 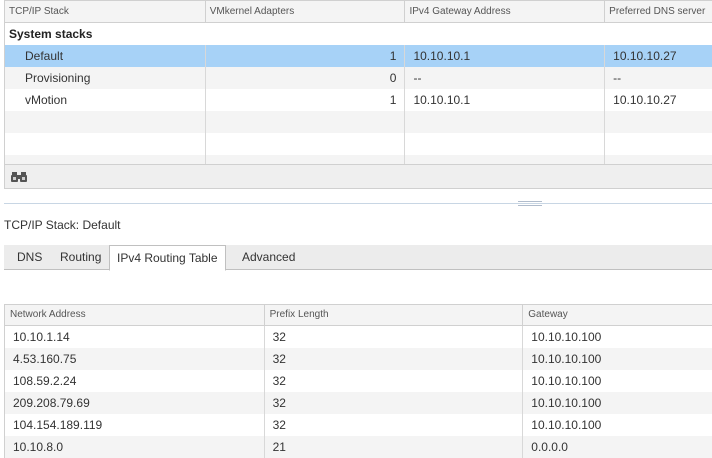 I want to click on stack-adapters: 0, so click(x=306, y=78).